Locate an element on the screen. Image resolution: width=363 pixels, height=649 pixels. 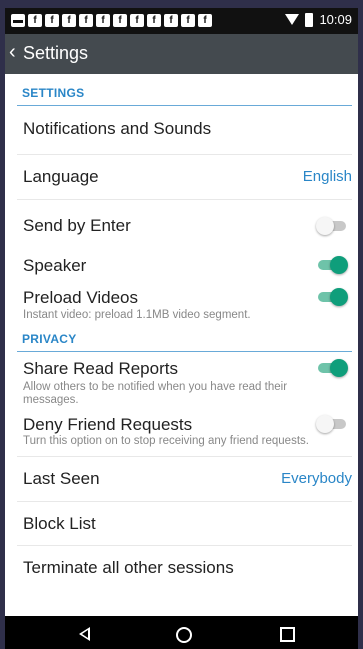
navigation-bar is located at coordinates (181, 632).